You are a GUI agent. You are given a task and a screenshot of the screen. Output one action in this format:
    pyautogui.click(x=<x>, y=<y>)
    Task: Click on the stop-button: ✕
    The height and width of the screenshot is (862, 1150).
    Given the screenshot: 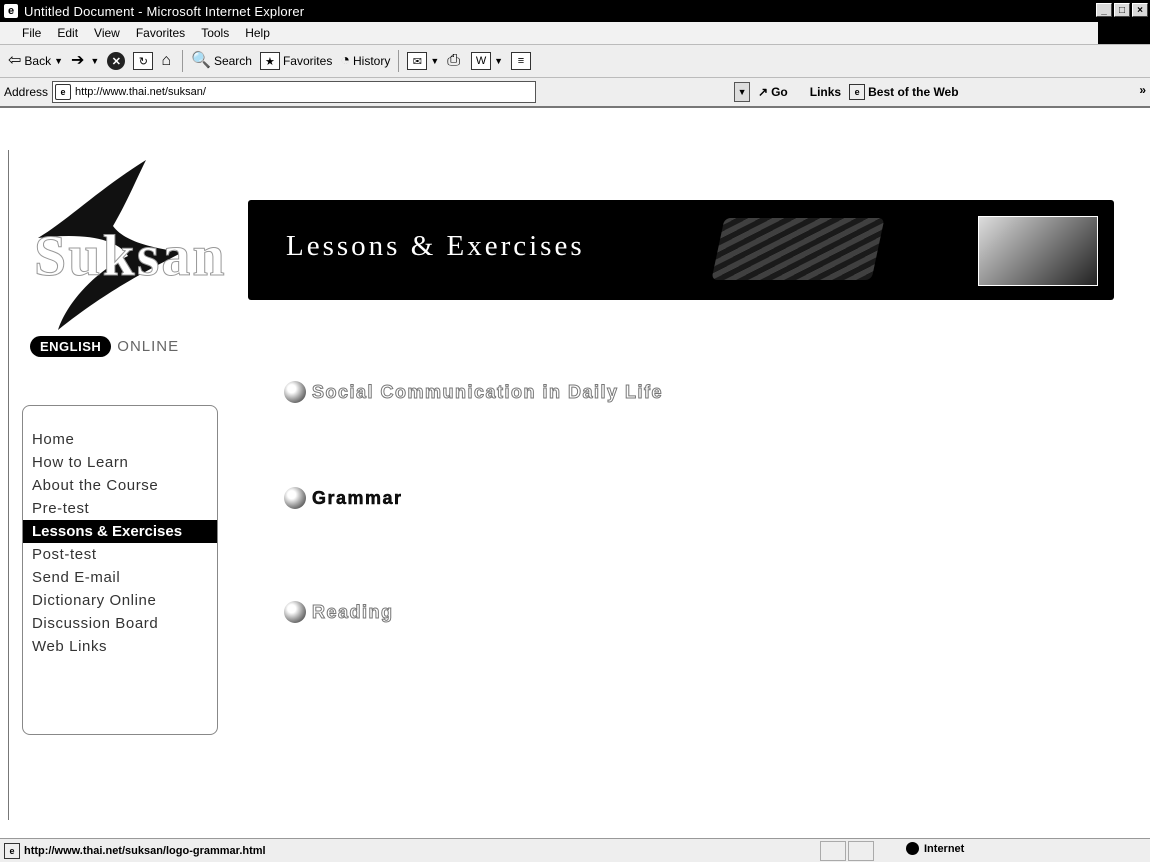 What is the action you would take?
    pyautogui.click(x=116, y=61)
    